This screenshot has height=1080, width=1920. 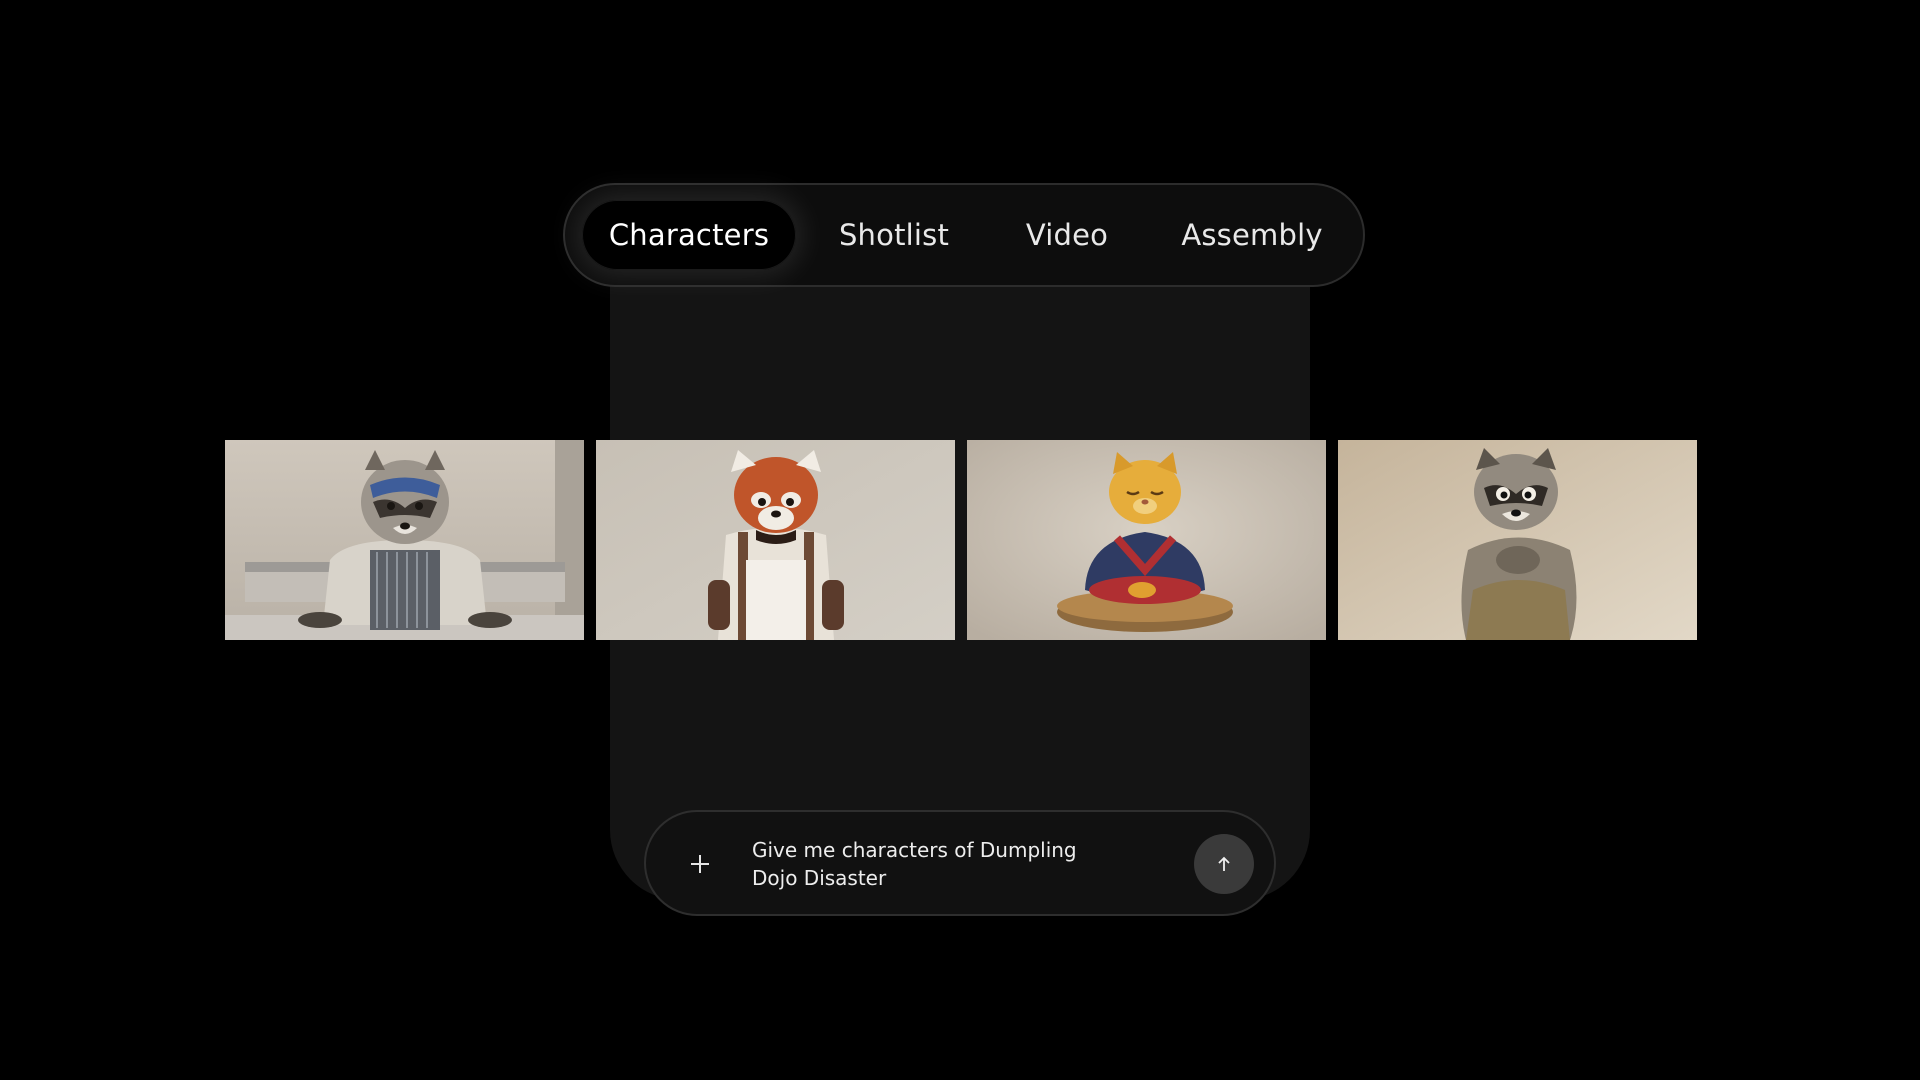 I want to click on red-panda-chef-icon, so click(x=775, y=540).